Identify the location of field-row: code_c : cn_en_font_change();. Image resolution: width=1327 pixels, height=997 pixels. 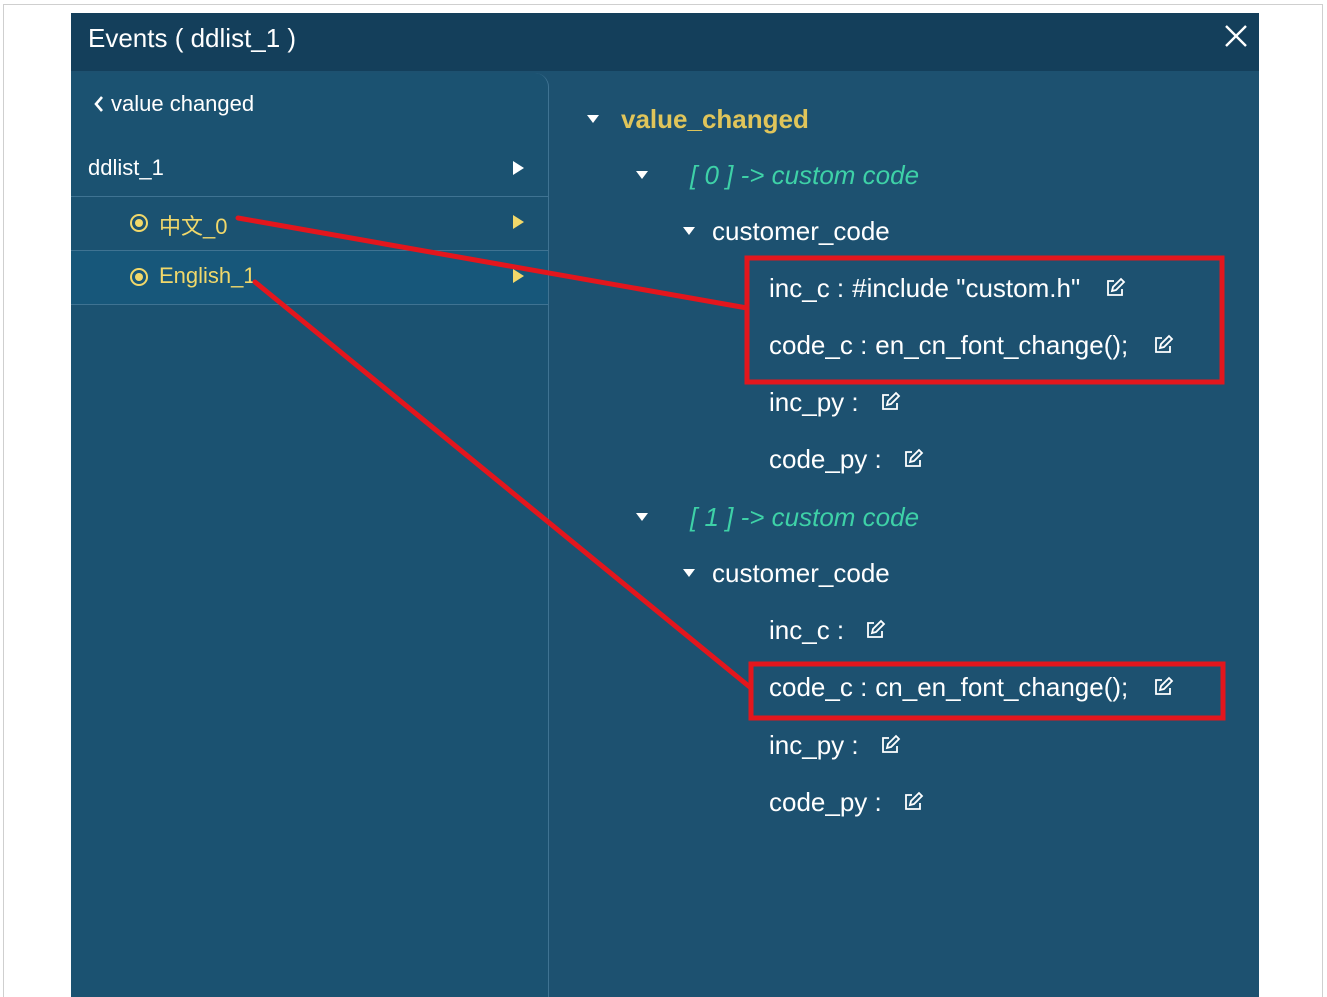
(971, 687).